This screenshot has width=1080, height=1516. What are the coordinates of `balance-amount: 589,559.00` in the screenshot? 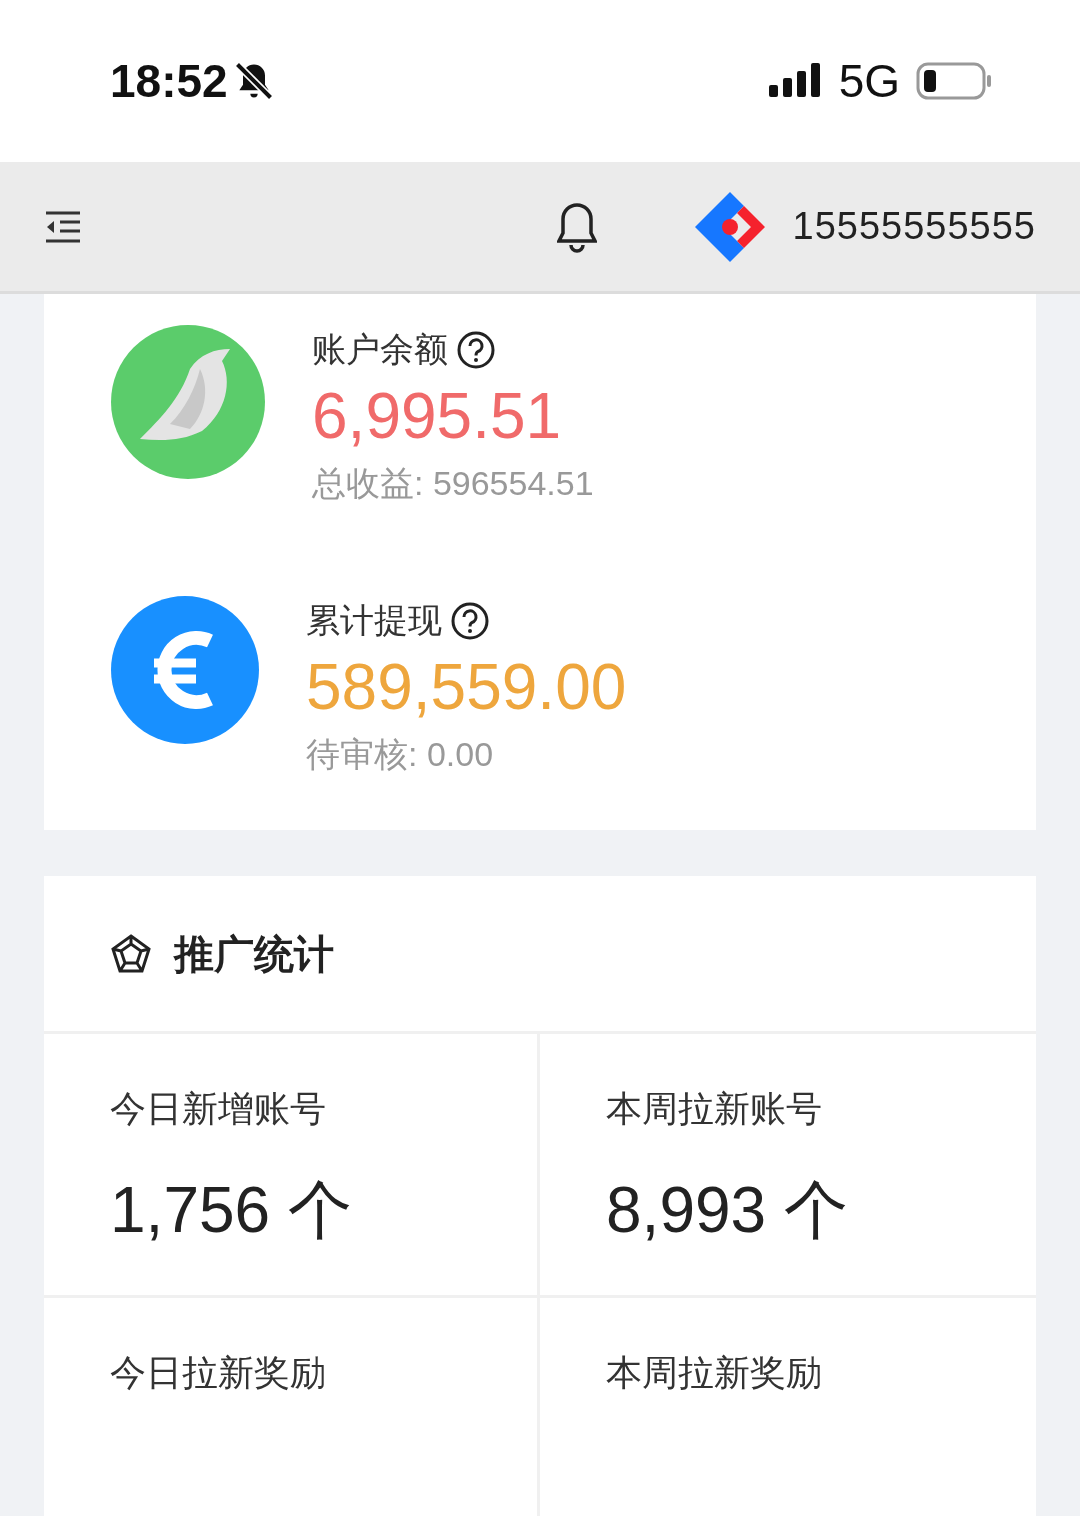 It's located at (466, 688).